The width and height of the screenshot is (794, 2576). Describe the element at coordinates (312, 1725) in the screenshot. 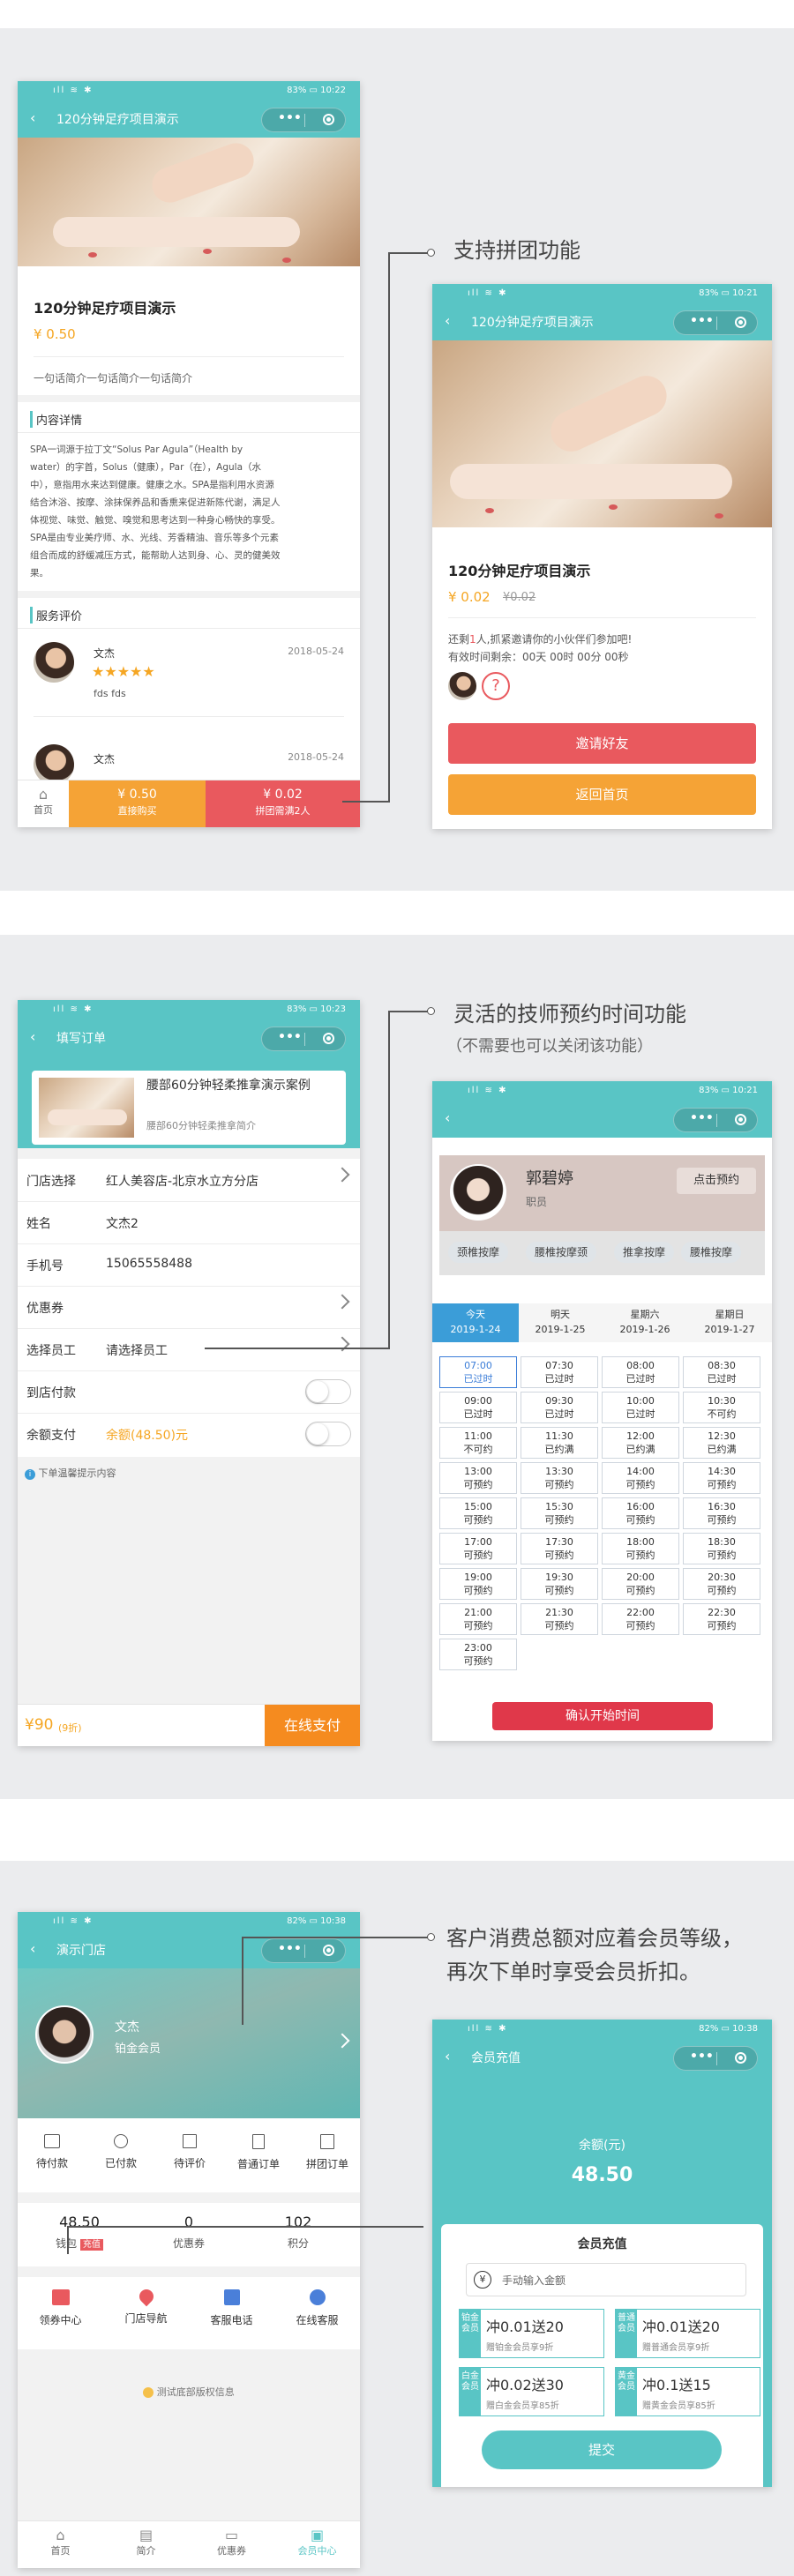

I see `pay-online-button: 在线支付` at that location.